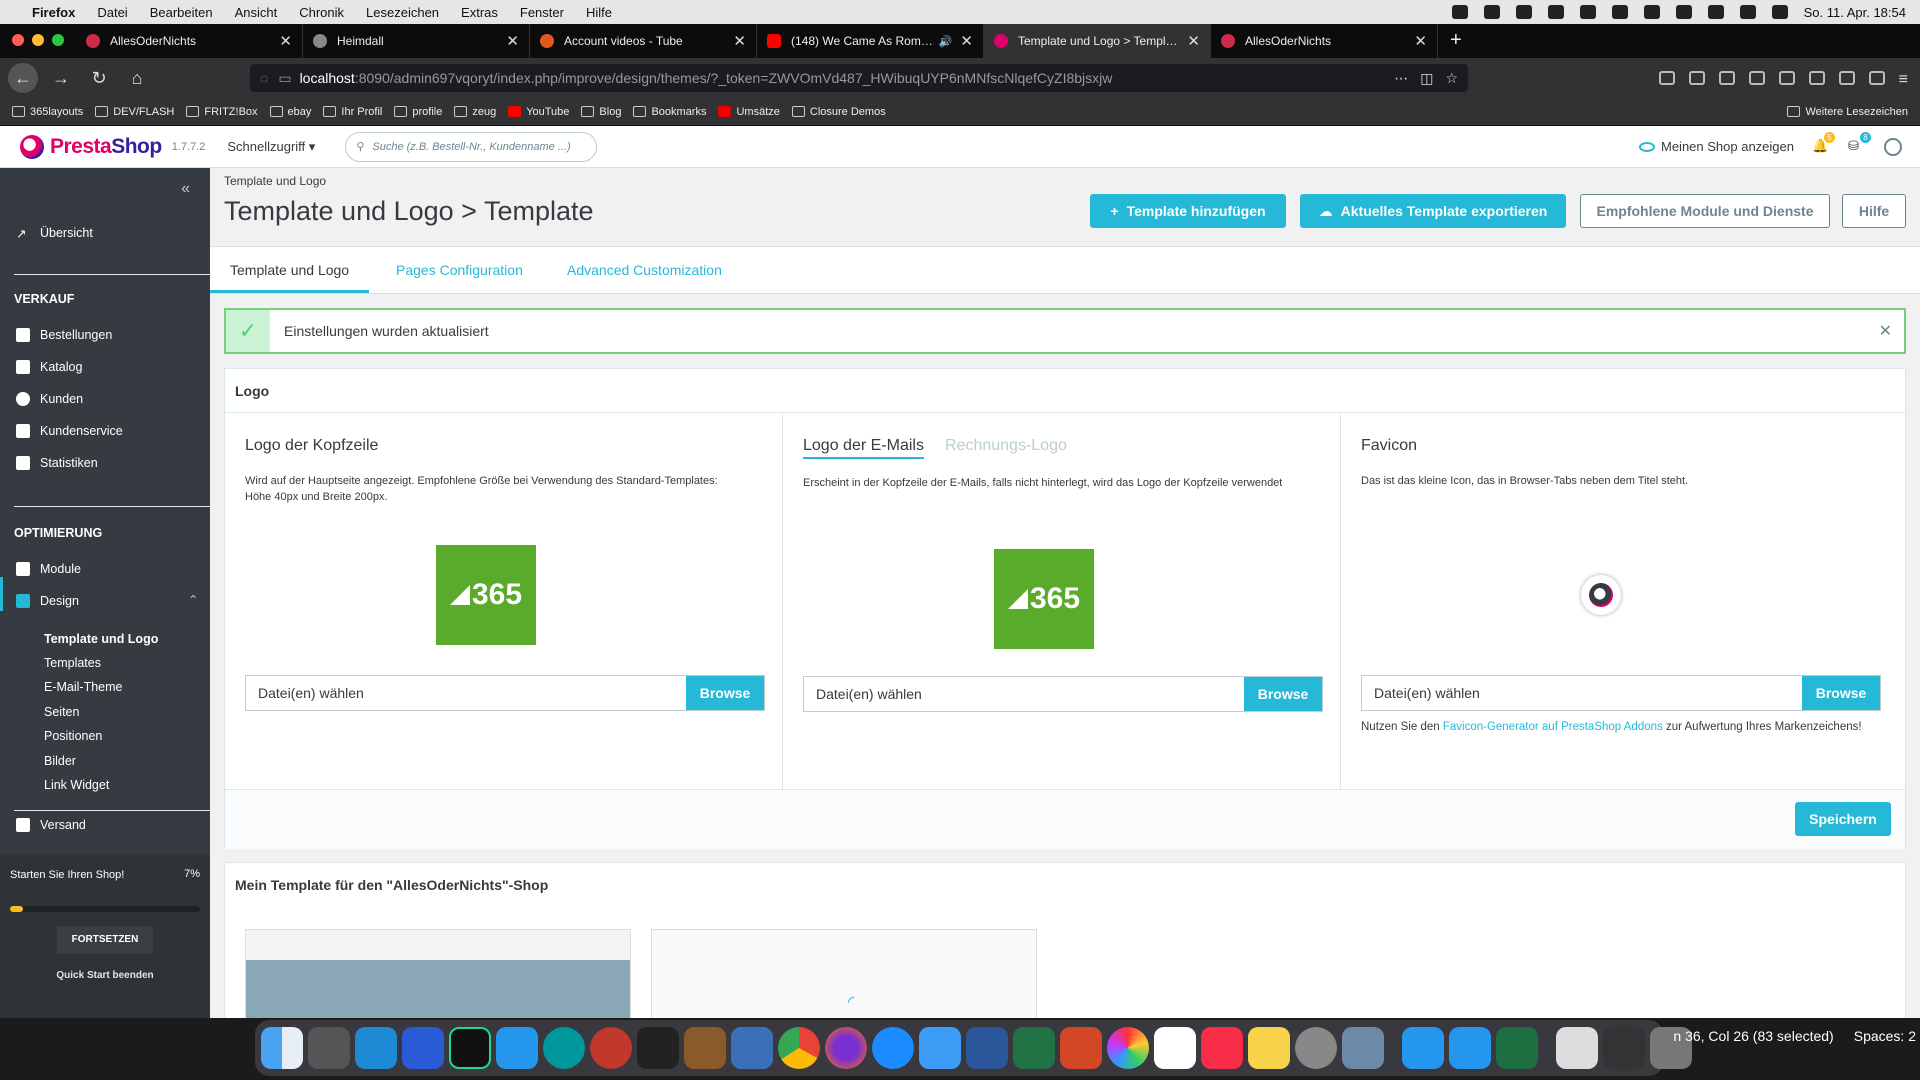  I want to click on terminal-icon, so click(658, 1048).